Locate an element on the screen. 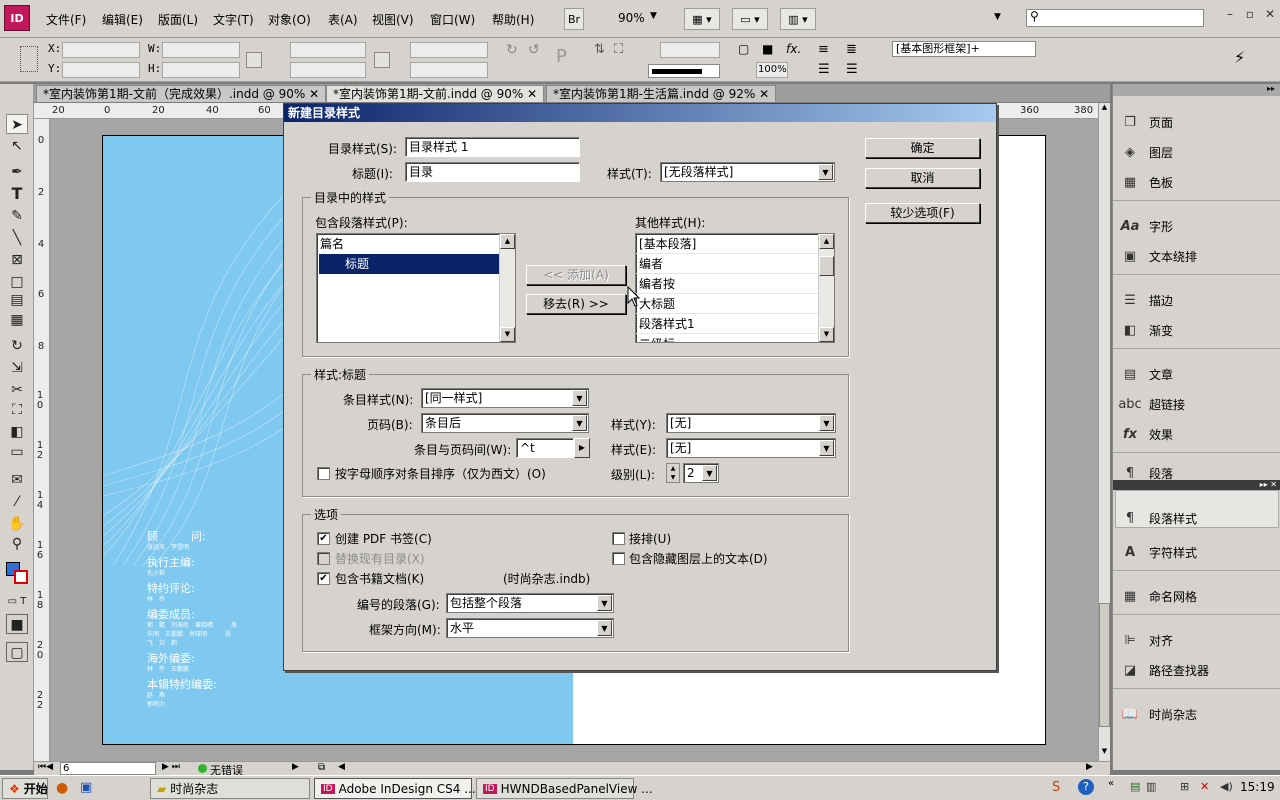  sort-checkbox is located at coordinates (323, 473).